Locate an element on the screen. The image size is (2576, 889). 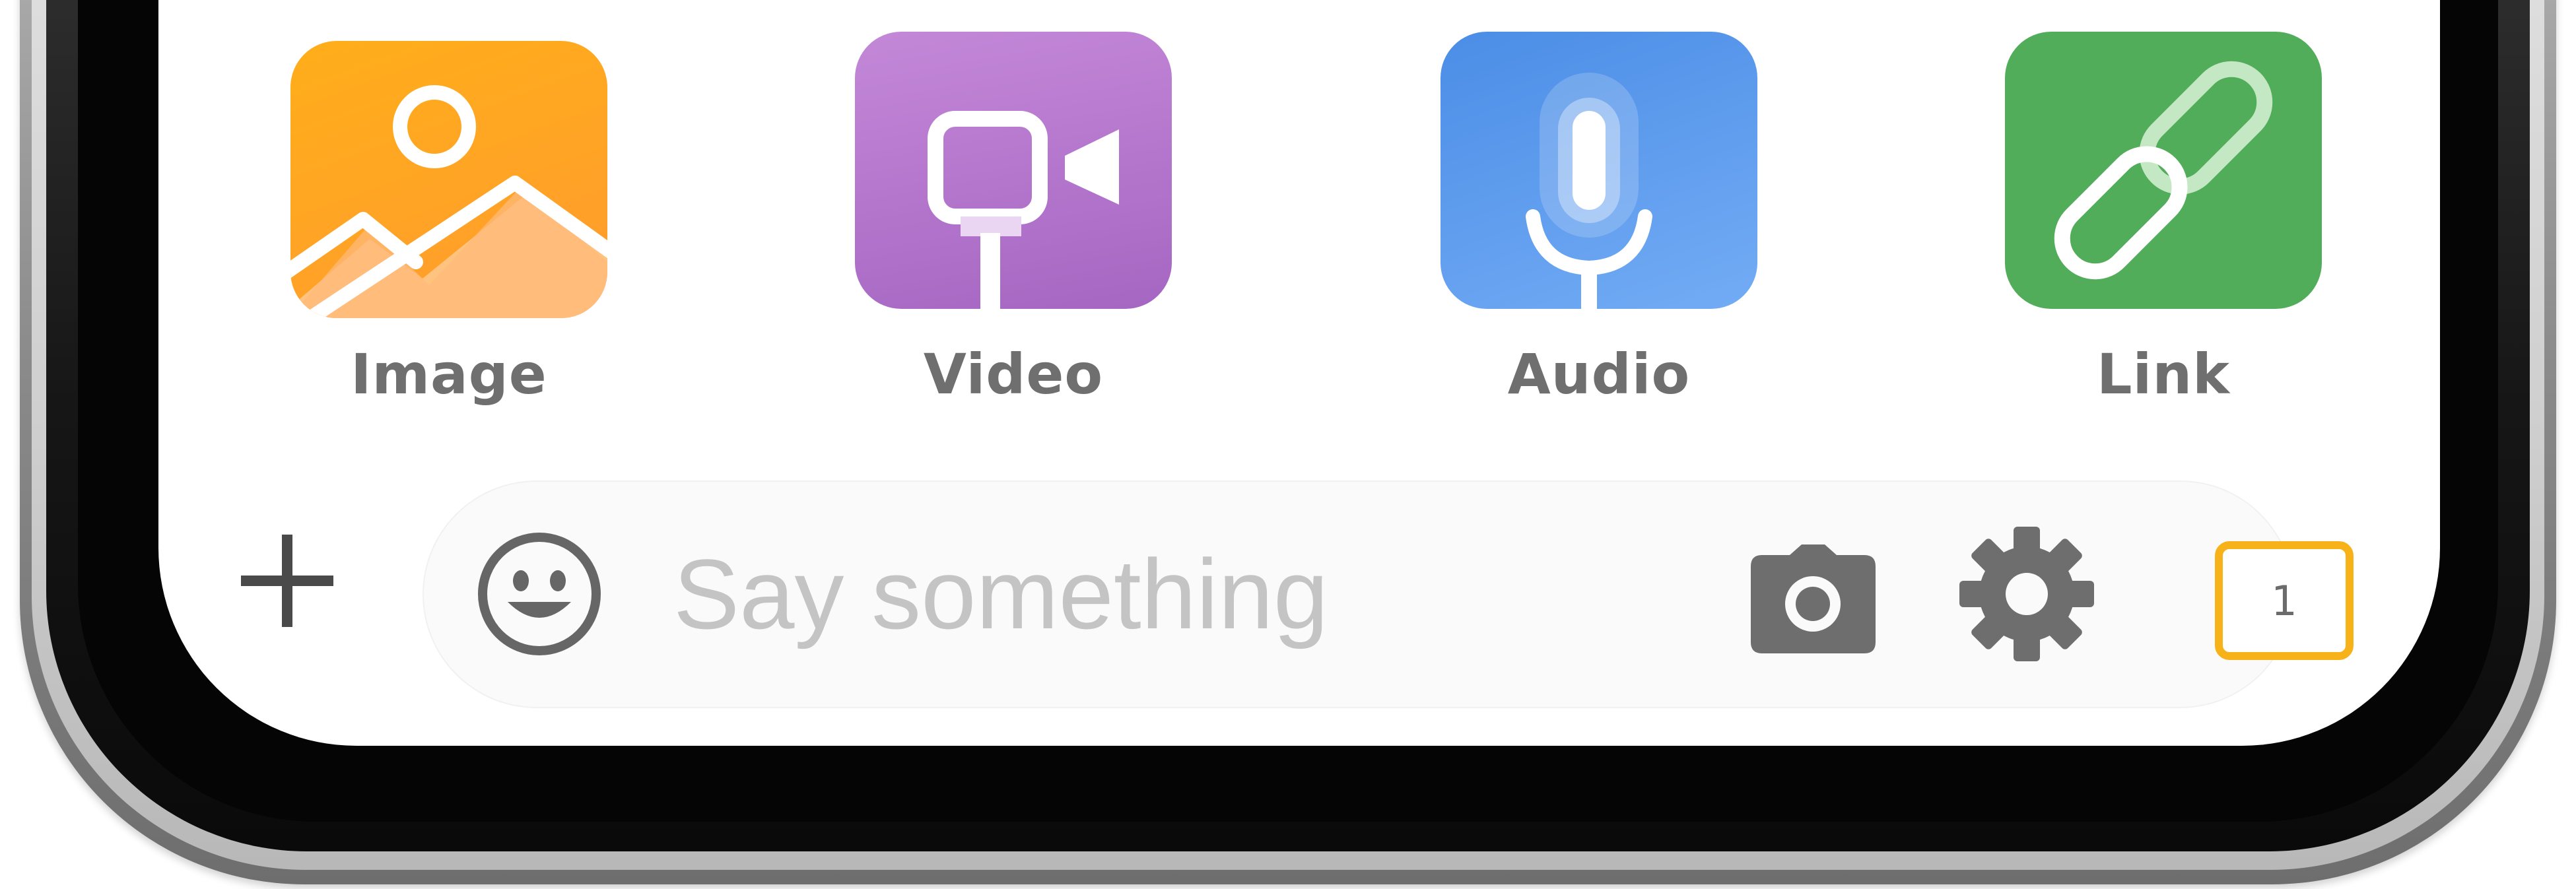
attach-image-button is located at coordinates (449, 179).